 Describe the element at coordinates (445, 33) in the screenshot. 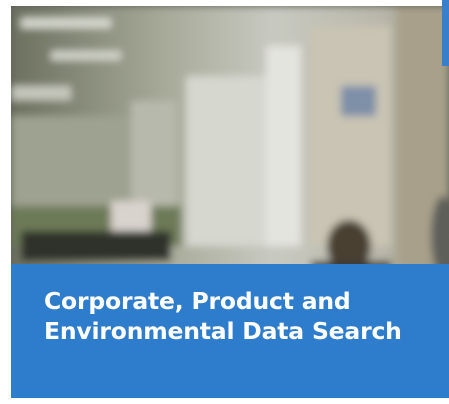

I see `accent-strip` at that location.